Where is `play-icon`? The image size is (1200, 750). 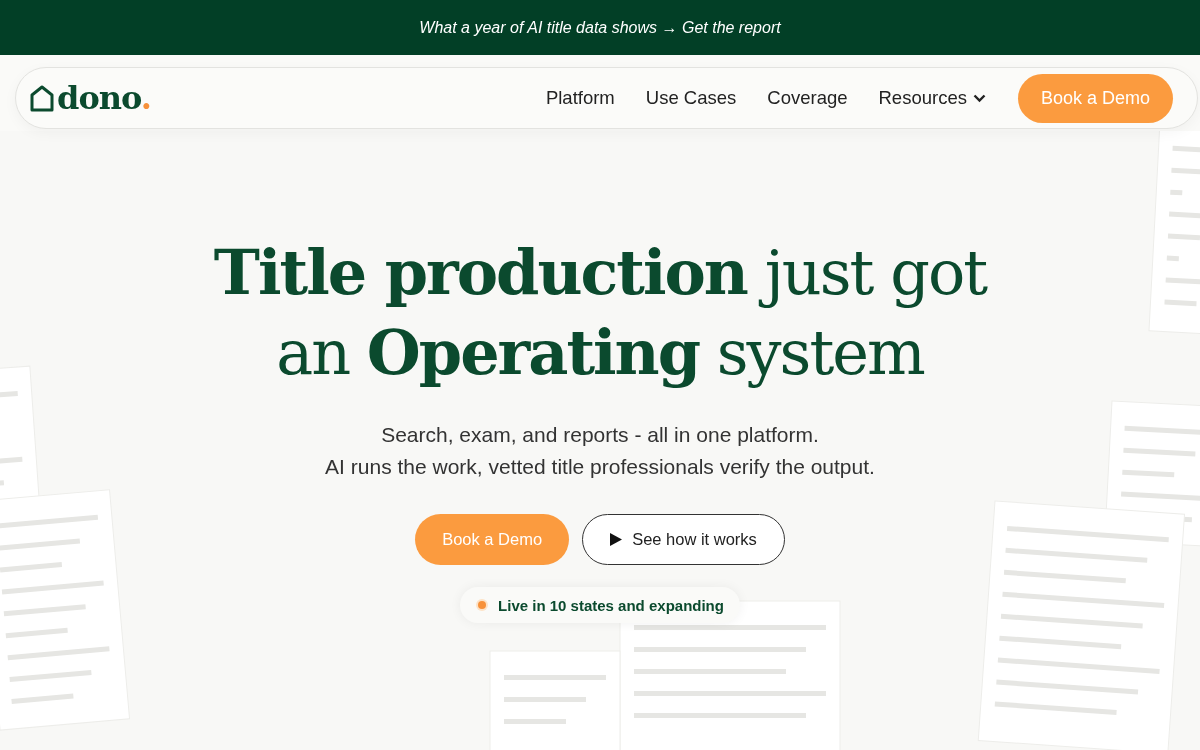 play-icon is located at coordinates (616, 539).